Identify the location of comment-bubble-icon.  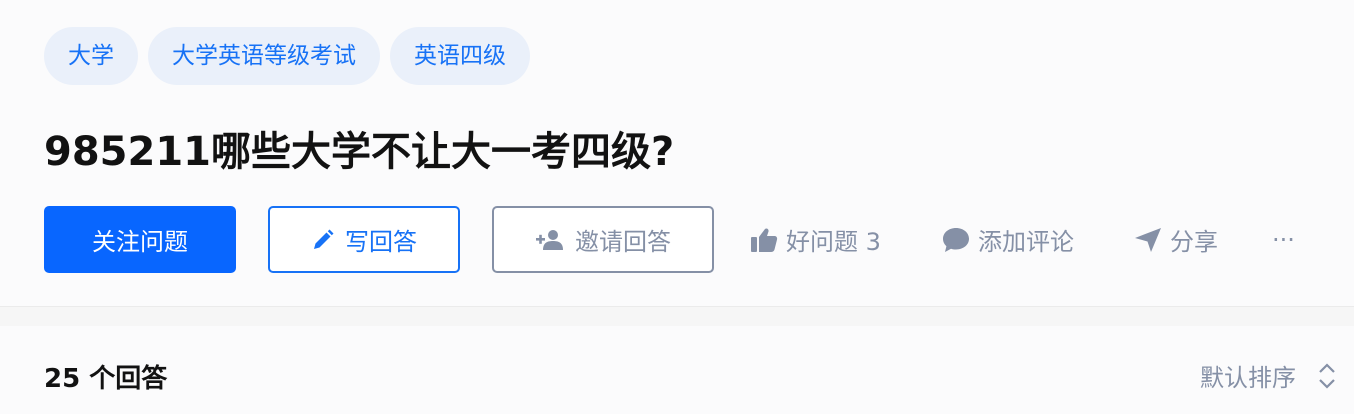
(956, 239).